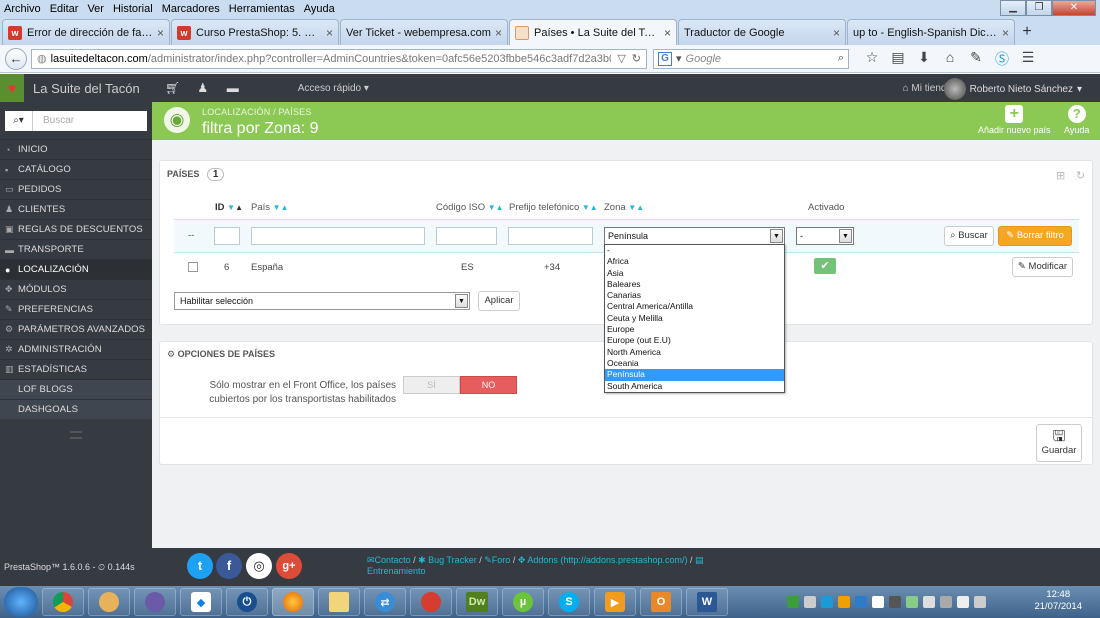 The height and width of the screenshot is (618, 1100). Describe the element at coordinates (477, 602) in the screenshot. I see `taskbar-dreamweaver: Dw` at that location.